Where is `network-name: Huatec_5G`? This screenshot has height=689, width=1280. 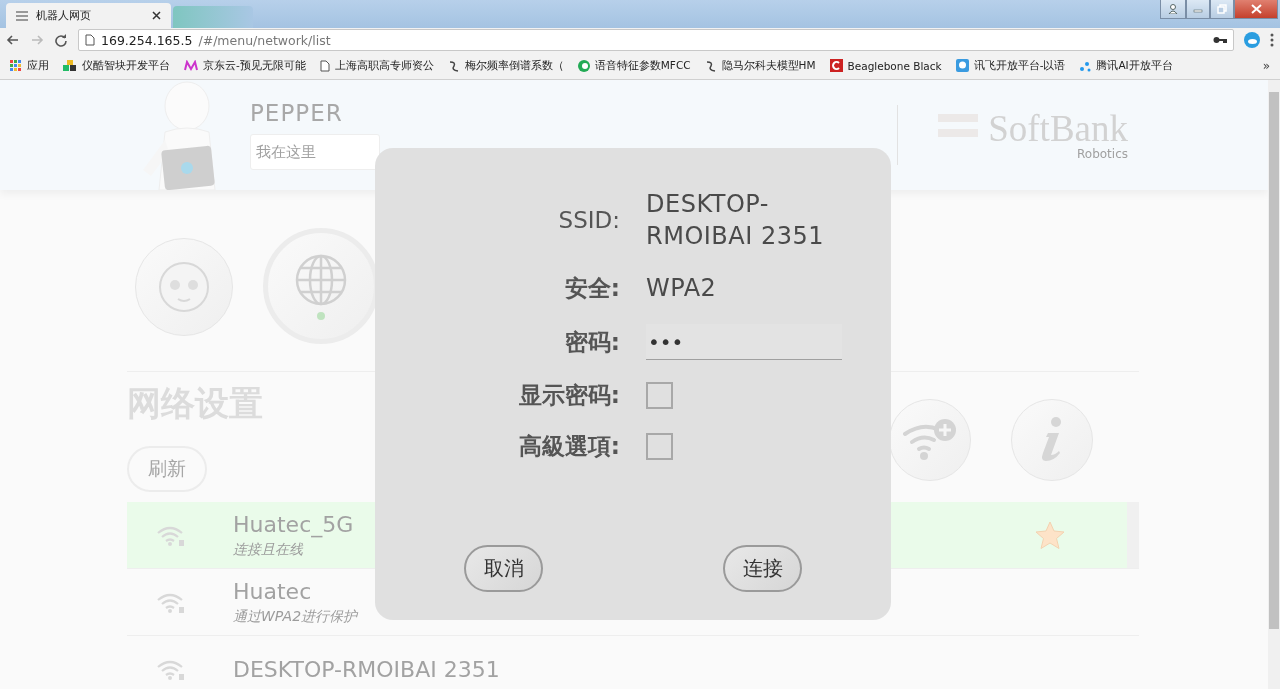
network-name: Huatec_5G is located at coordinates (294, 524).